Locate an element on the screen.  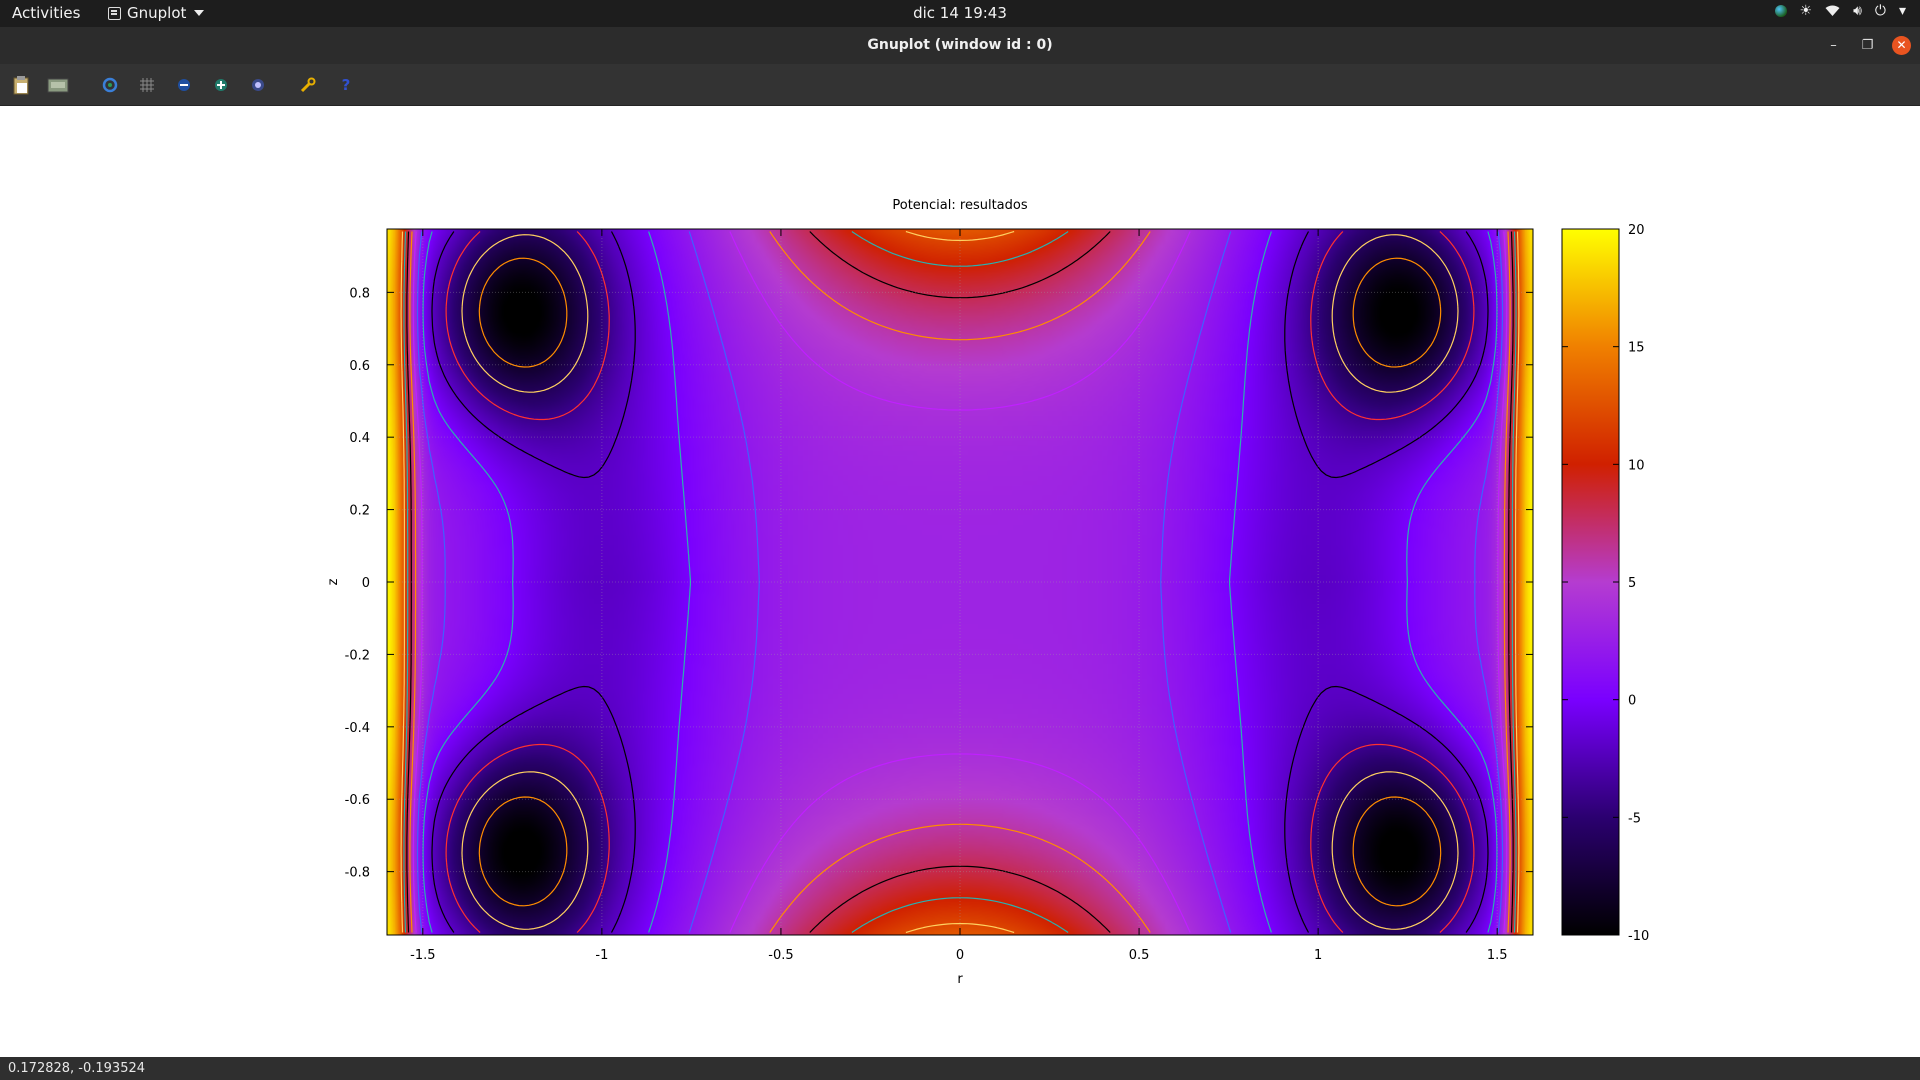
y-tick-label: -0.4 is located at coordinates (357, 728).